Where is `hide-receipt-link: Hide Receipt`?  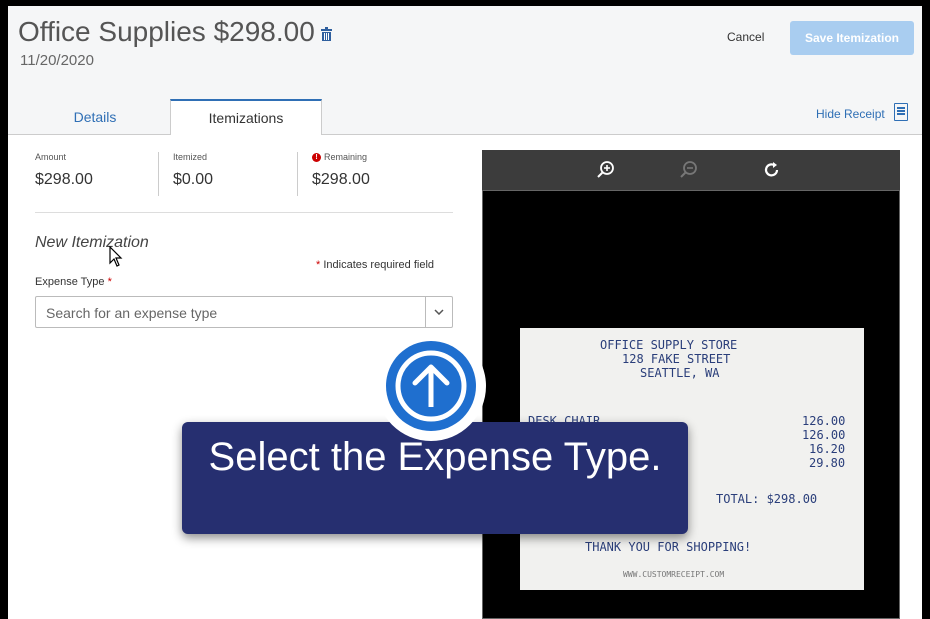 hide-receipt-link: Hide Receipt is located at coordinates (850, 114).